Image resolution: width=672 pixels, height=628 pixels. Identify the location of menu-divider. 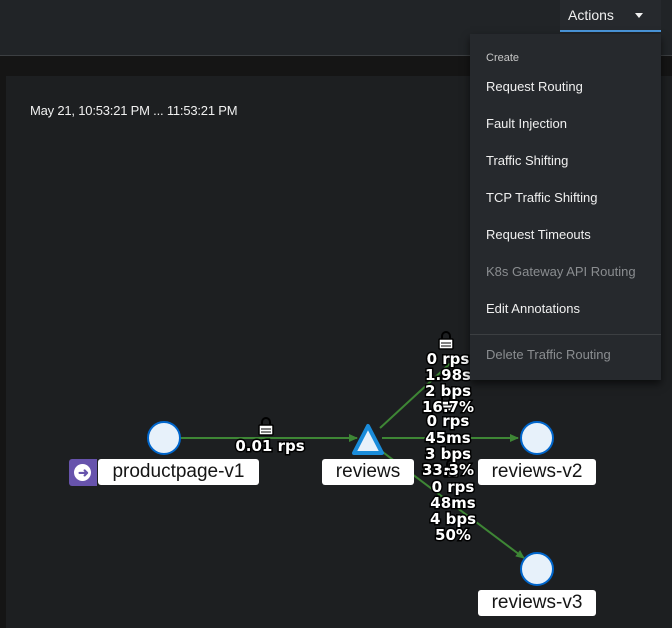
(565, 334).